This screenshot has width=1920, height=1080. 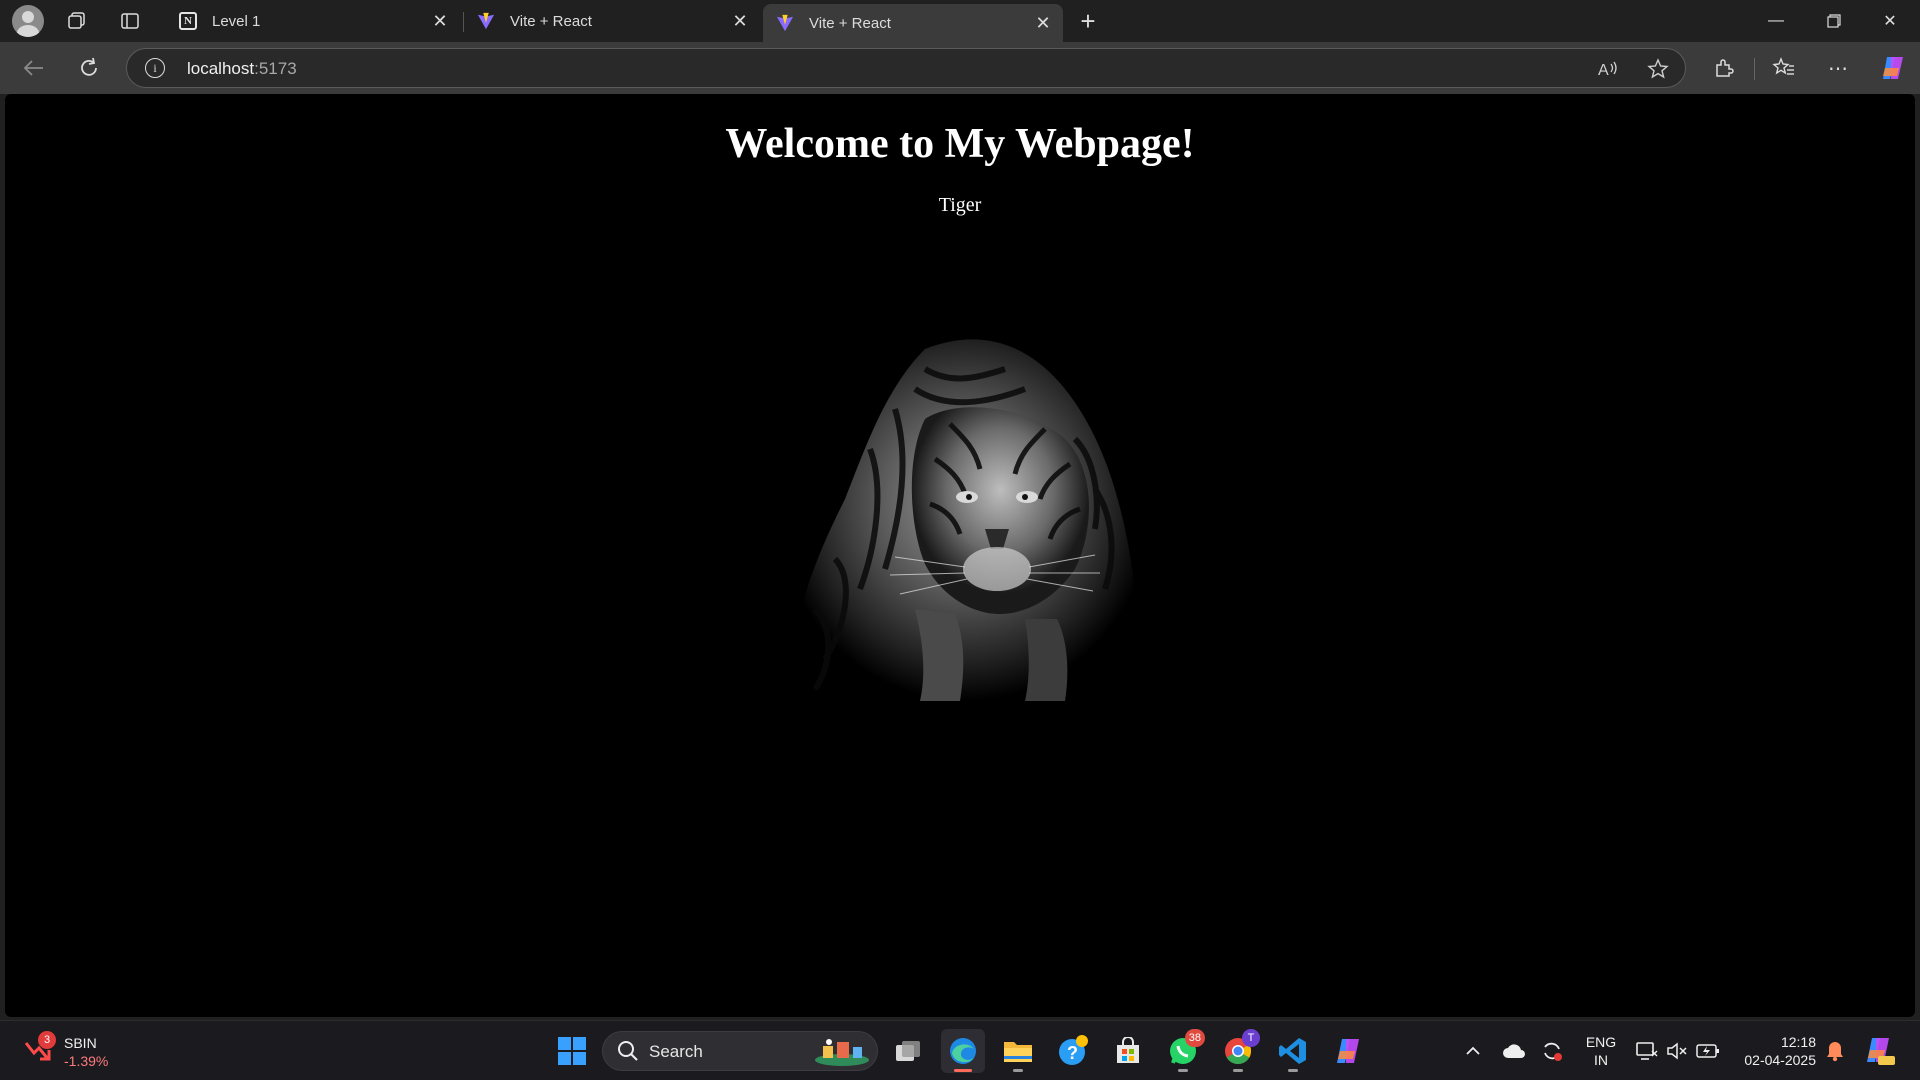 I want to click on search-highlight-icon, so click(x=842, y=1054).